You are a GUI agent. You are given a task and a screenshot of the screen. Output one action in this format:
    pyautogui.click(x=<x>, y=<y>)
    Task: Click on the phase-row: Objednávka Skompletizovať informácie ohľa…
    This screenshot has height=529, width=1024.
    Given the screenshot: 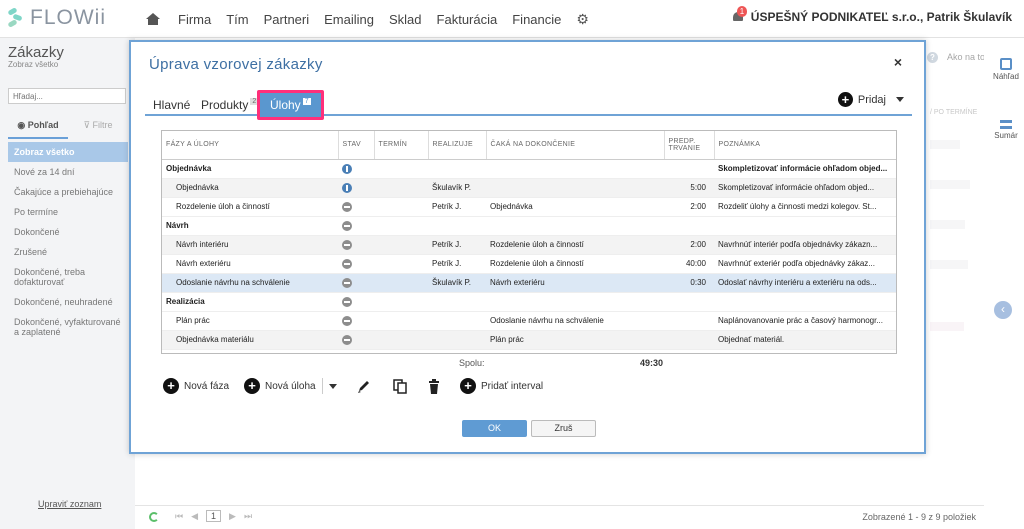 What is the action you would take?
    pyautogui.click(x=529, y=169)
    